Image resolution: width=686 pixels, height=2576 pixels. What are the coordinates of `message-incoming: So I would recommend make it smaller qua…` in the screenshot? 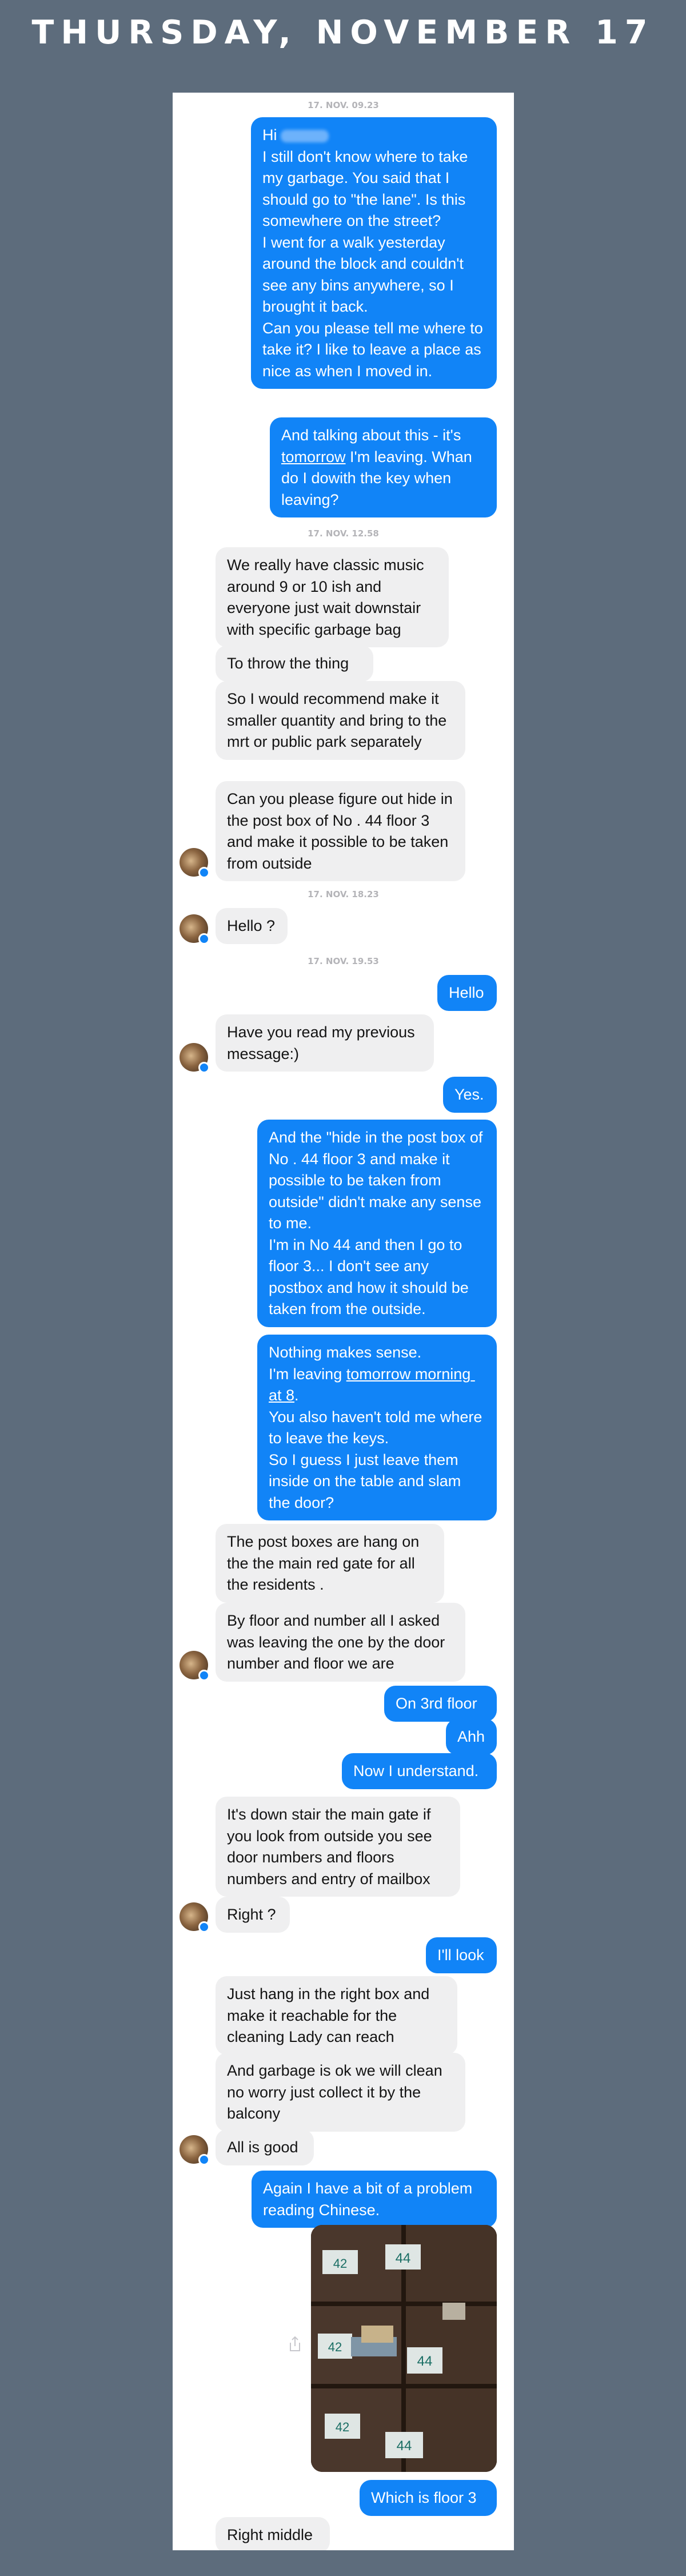 It's located at (340, 720).